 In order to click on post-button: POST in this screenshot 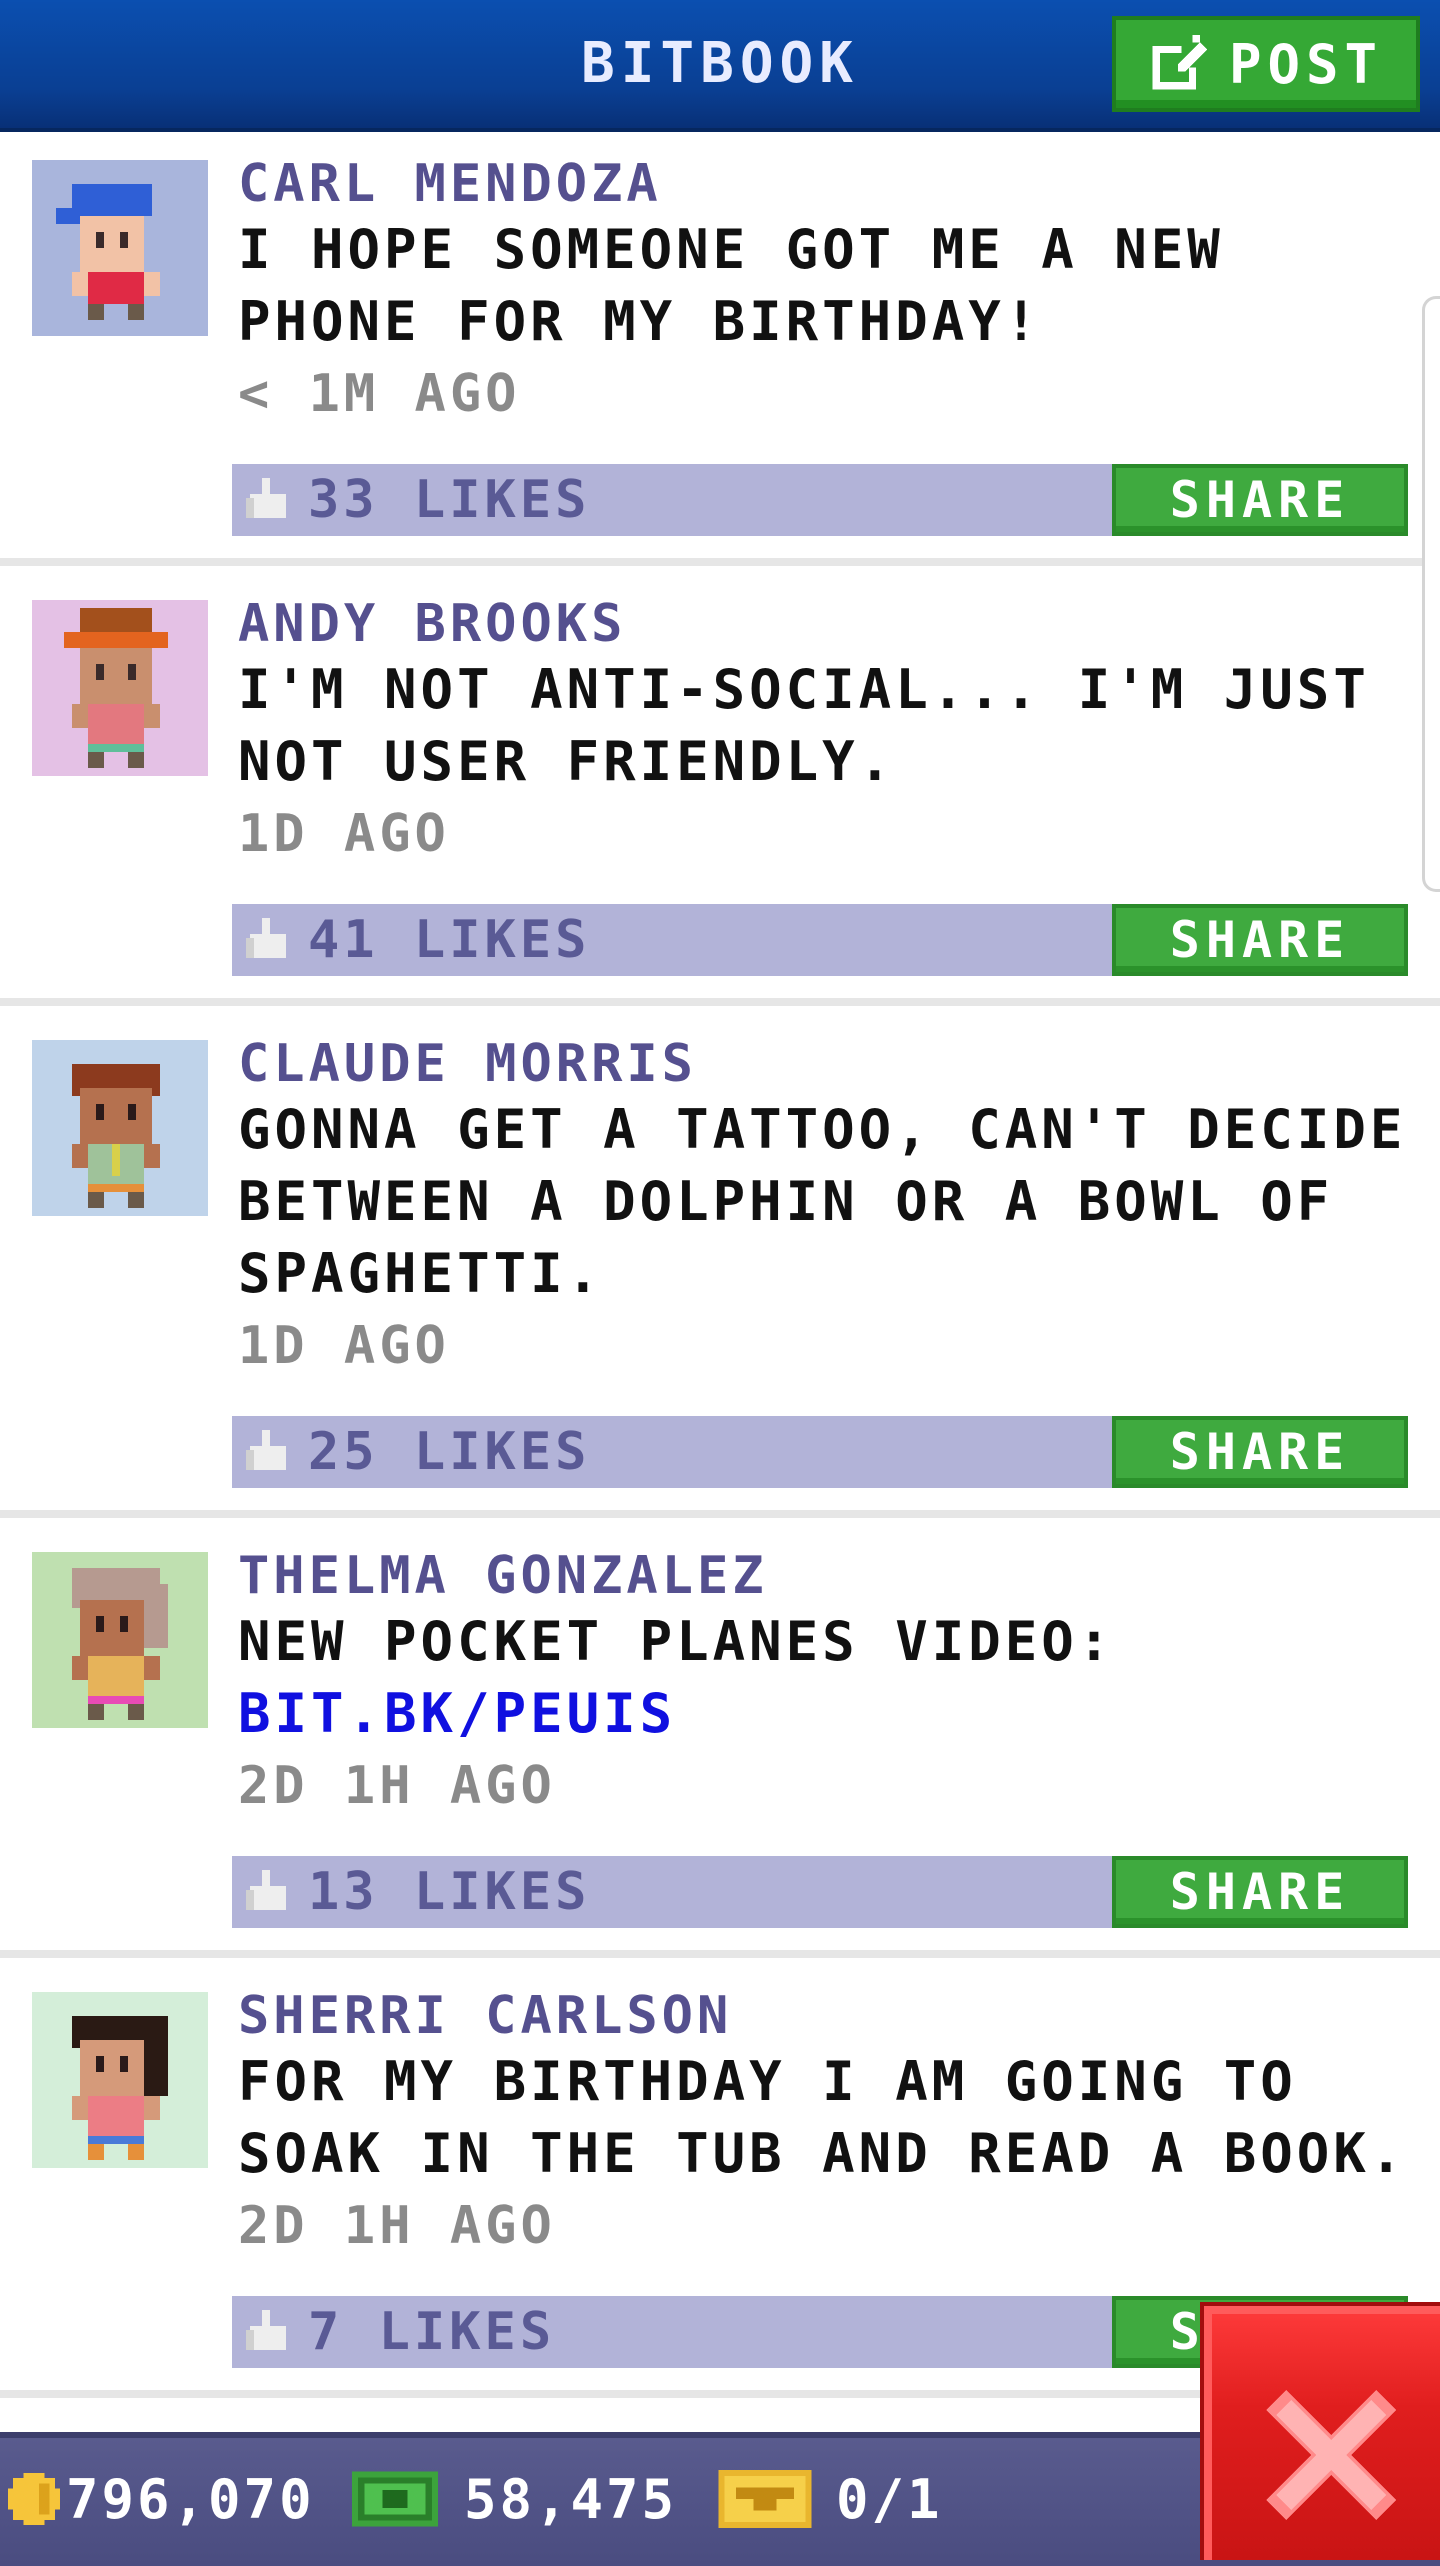, I will do `click(1266, 64)`.